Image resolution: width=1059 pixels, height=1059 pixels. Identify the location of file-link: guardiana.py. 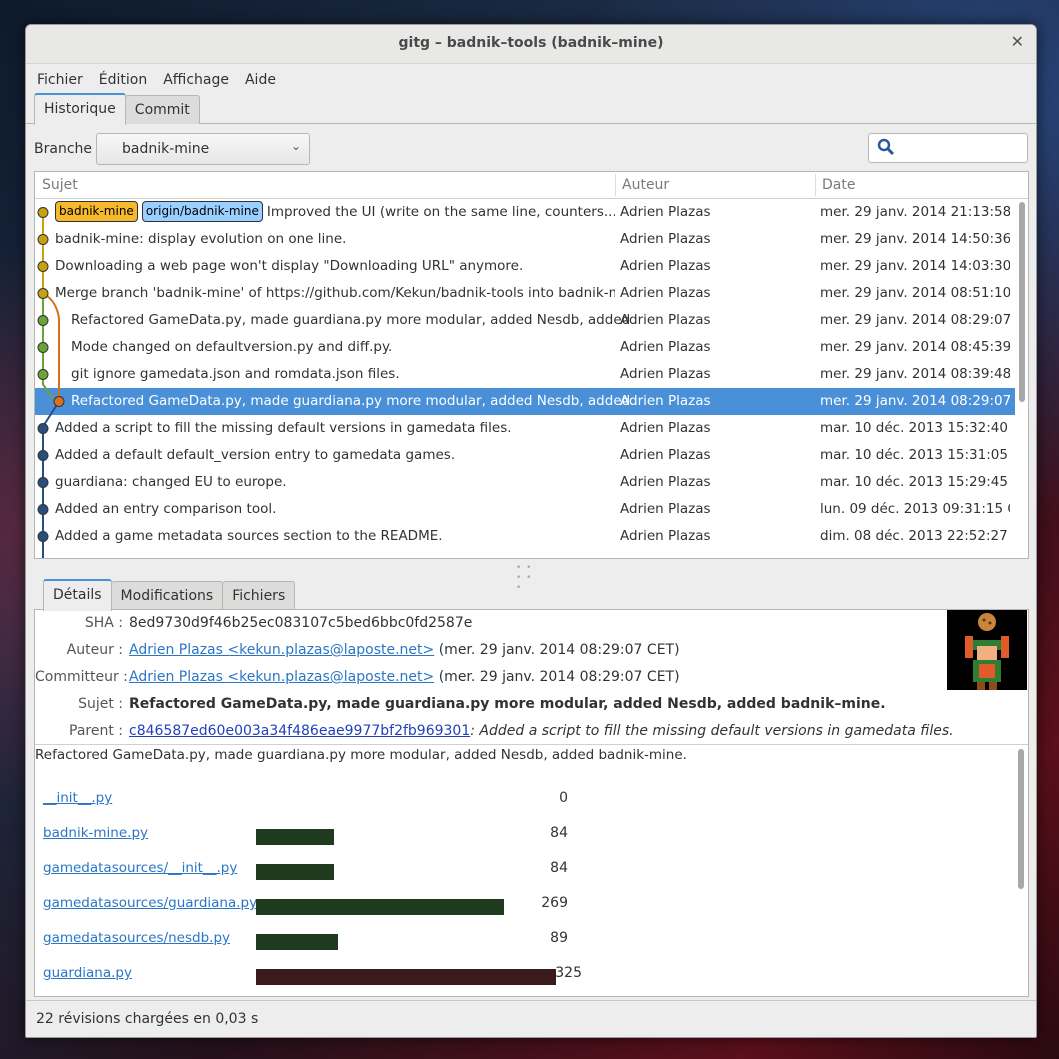
(87, 973).